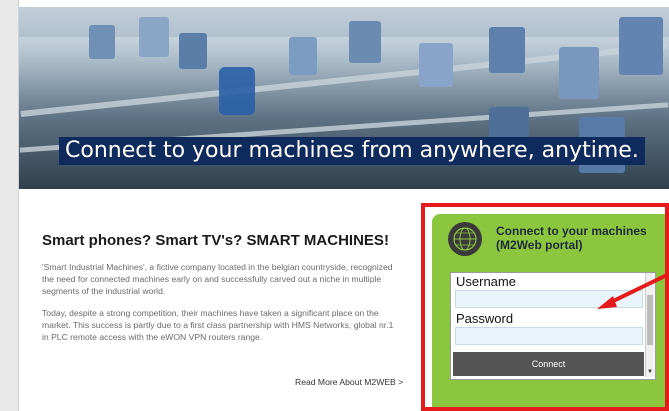 This screenshot has width=669, height=411. I want to click on password-label: Password, so click(485, 318).